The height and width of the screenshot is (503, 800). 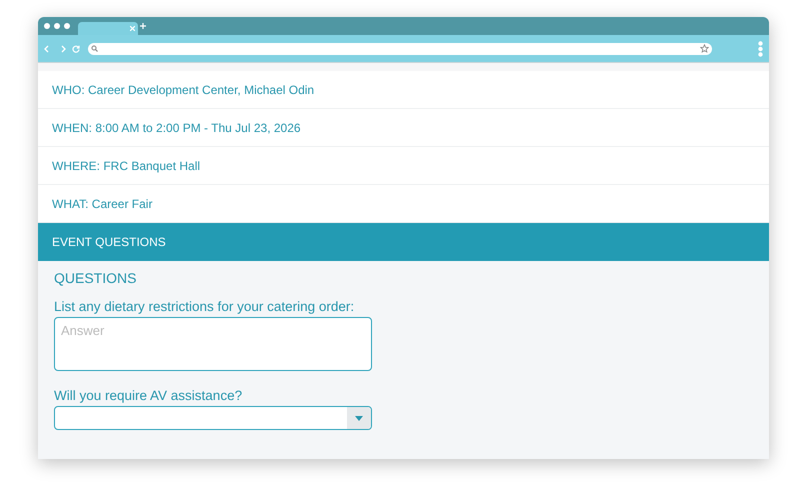 What do you see at coordinates (76, 48) in the screenshot?
I see `reload-icon` at bounding box center [76, 48].